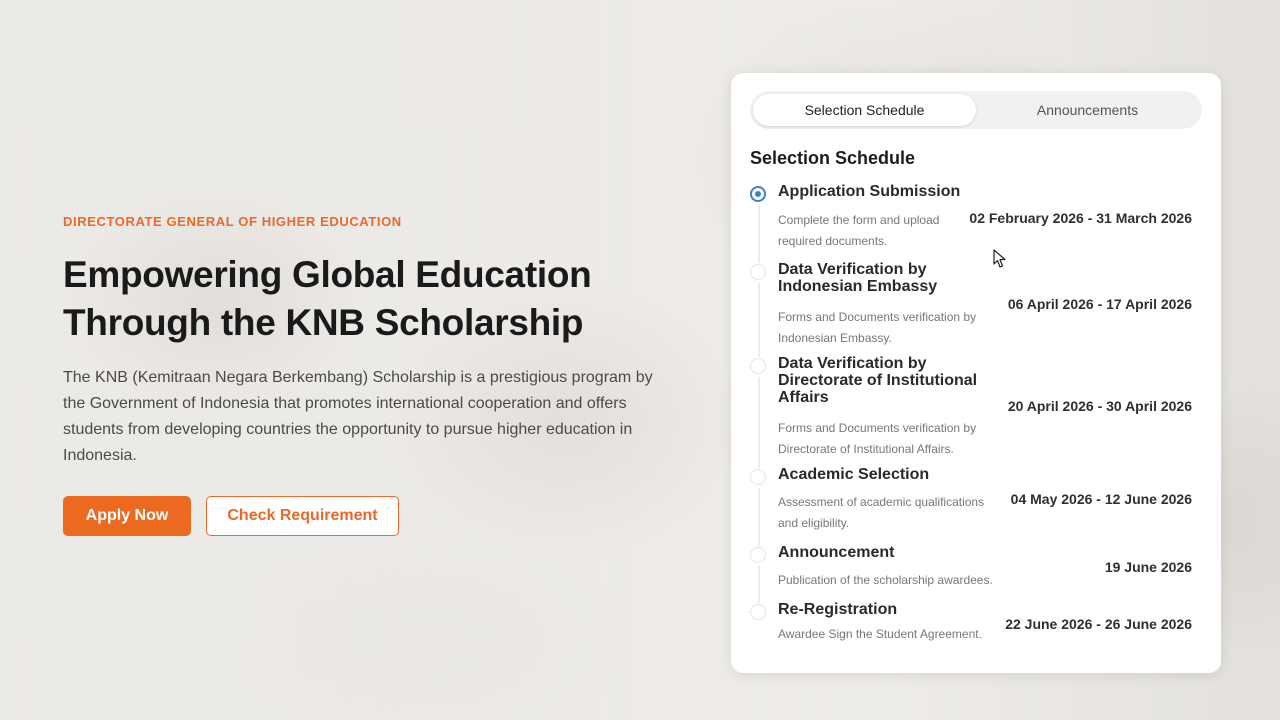  What do you see at coordinates (880, 634) in the screenshot?
I see `timeline-item-desc: Awardee Sign the Student Agreement.` at bounding box center [880, 634].